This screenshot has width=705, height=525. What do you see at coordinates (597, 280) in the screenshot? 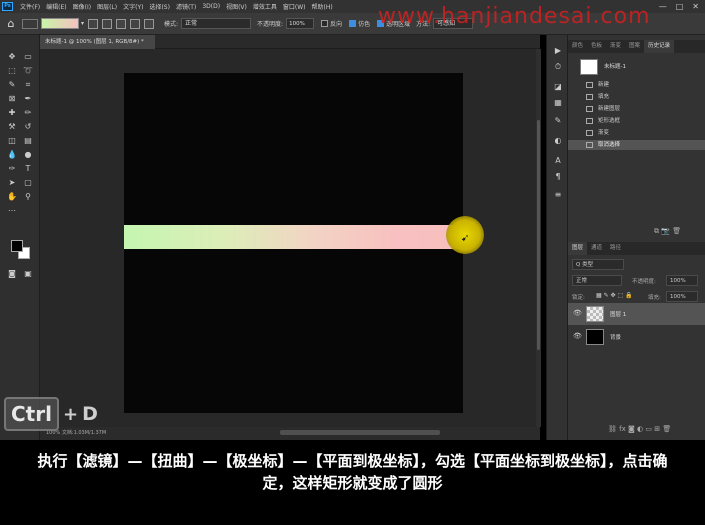
I see `blend-mode-select: 正常` at bounding box center [597, 280].